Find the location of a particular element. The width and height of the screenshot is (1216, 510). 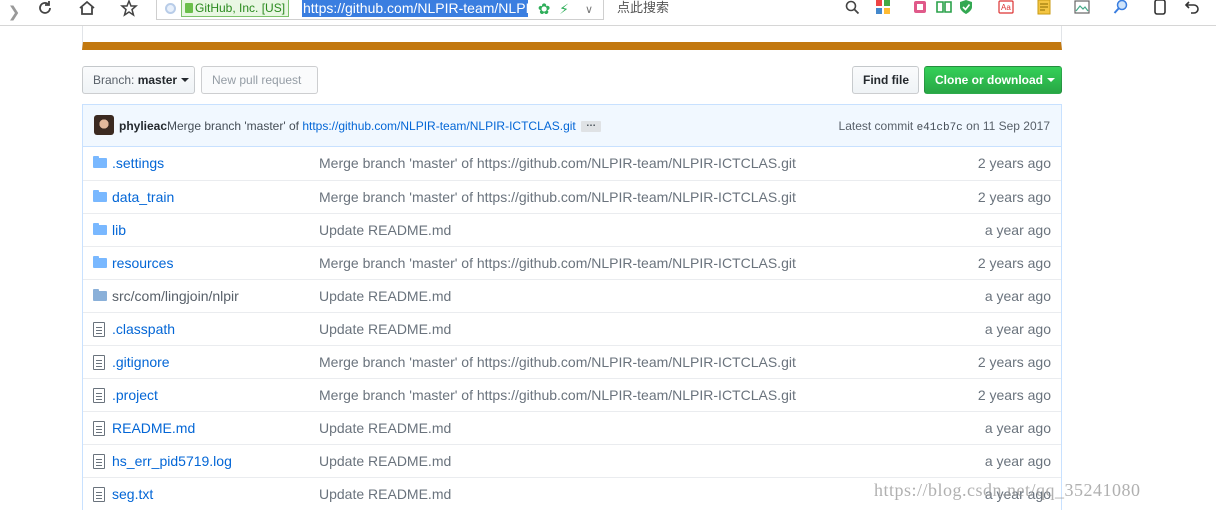

file-name-link: data_train is located at coordinates (143, 197).